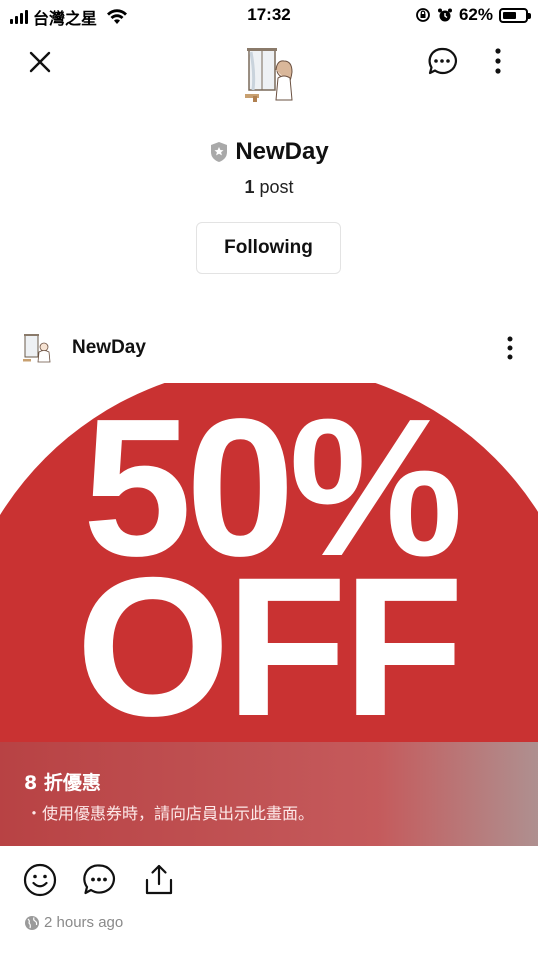  What do you see at coordinates (510, 15) in the screenshot?
I see `battery-fill` at bounding box center [510, 15].